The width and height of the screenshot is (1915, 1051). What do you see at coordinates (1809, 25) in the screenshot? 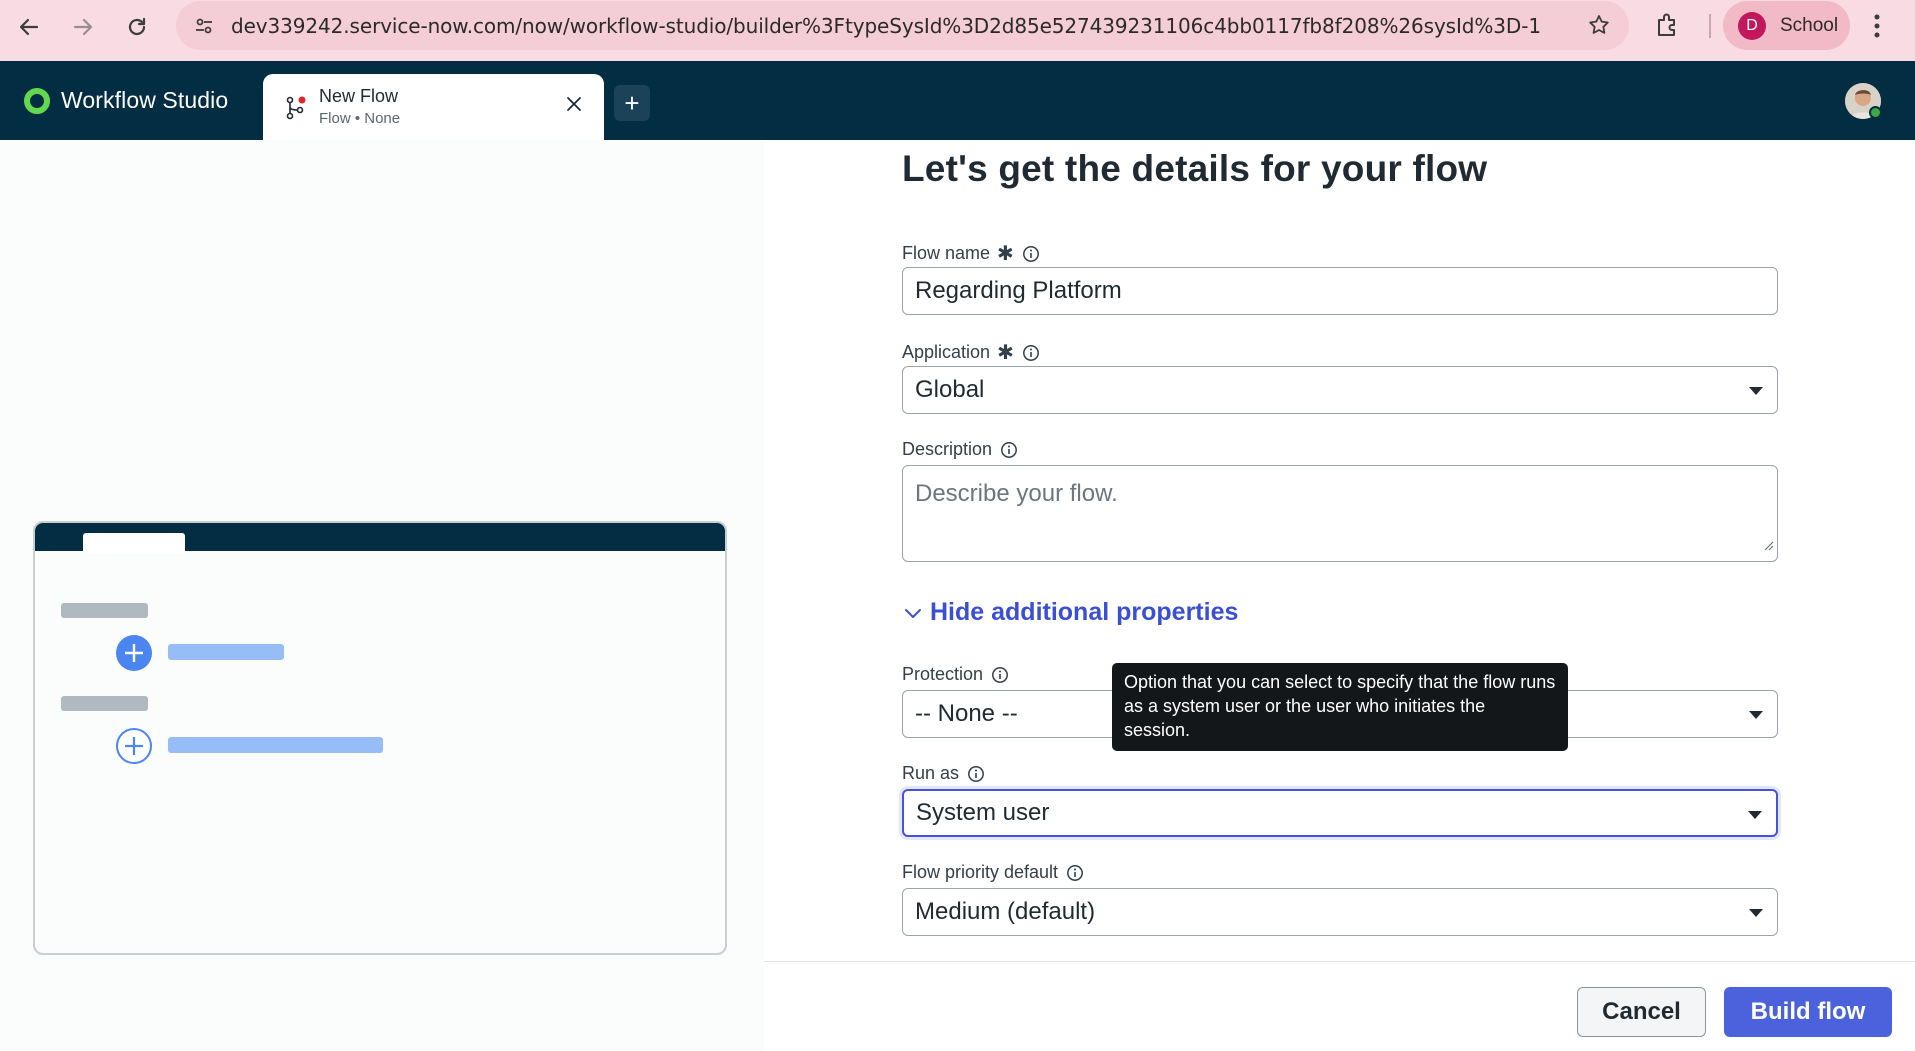
I see `profile-label: School` at bounding box center [1809, 25].